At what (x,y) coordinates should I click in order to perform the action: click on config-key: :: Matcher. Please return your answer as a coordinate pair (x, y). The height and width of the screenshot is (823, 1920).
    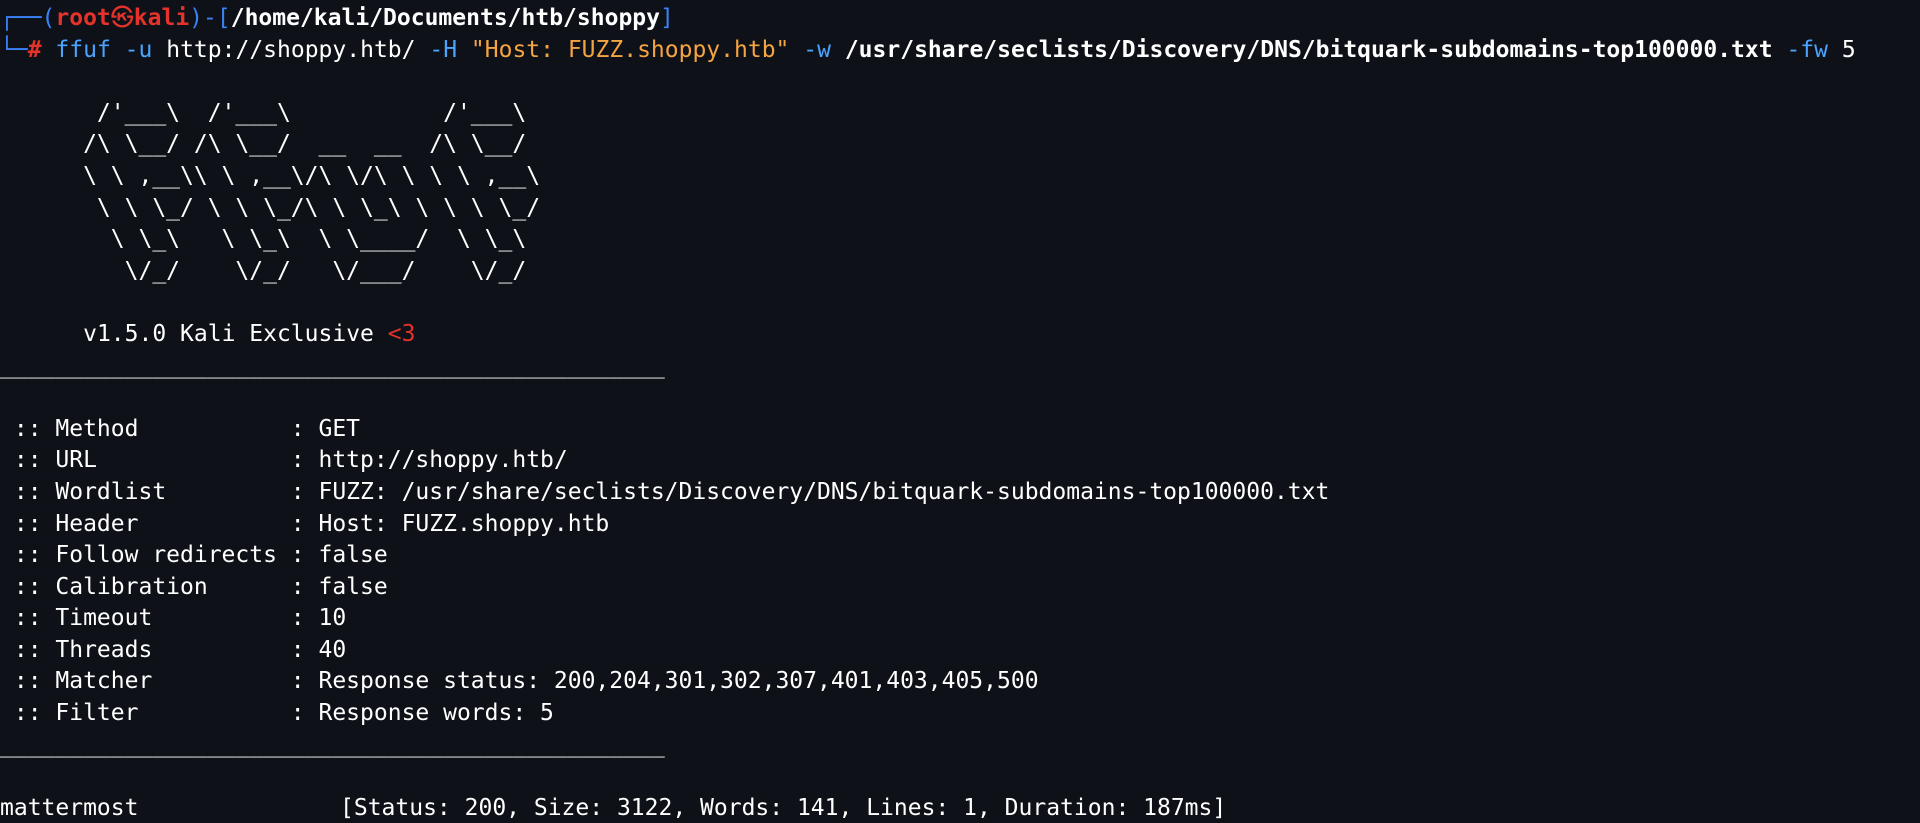
    Looking at the image, I should click on (145, 681).